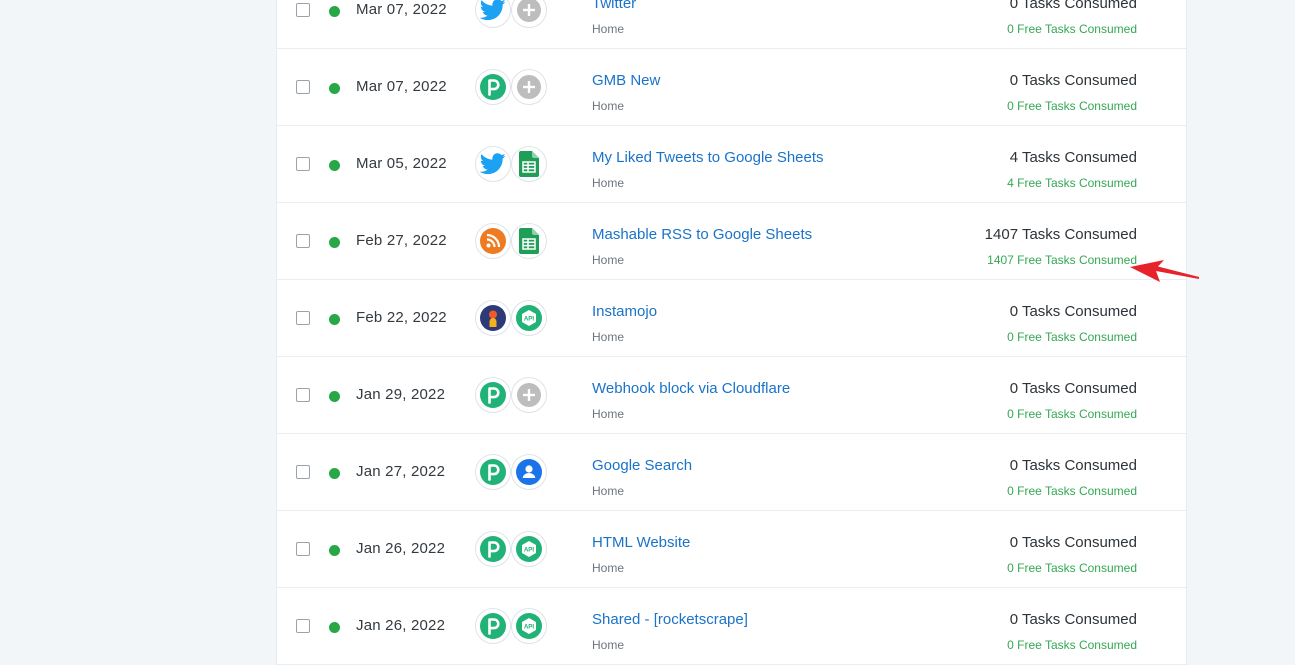  I want to click on workflow-date: Jan 27, 2022, so click(401, 471).